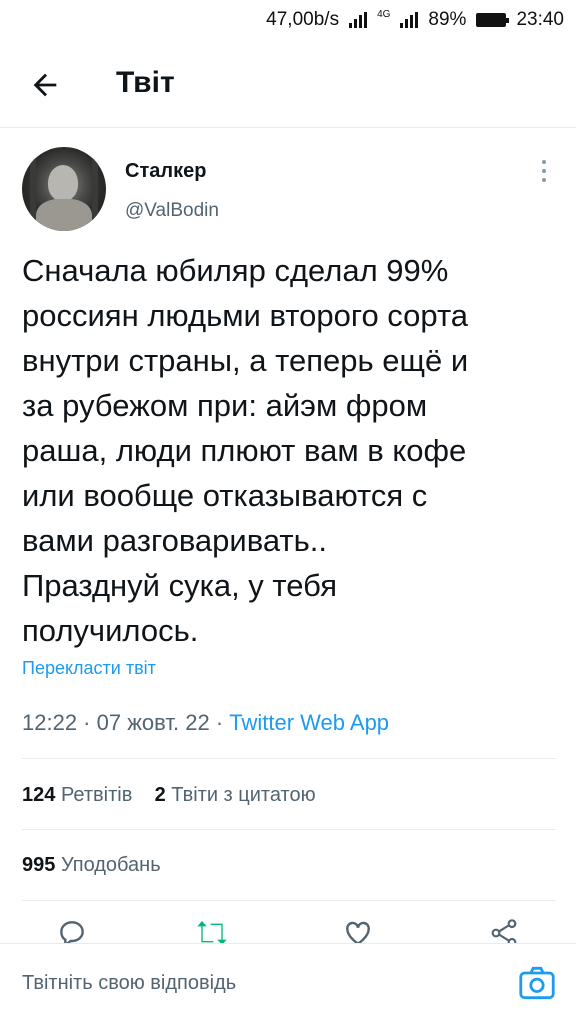 Image resolution: width=576 pixels, height=1024 pixels. Describe the element at coordinates (165, 171) in the screenshot. I see `author-name: Сталкер` at that location.